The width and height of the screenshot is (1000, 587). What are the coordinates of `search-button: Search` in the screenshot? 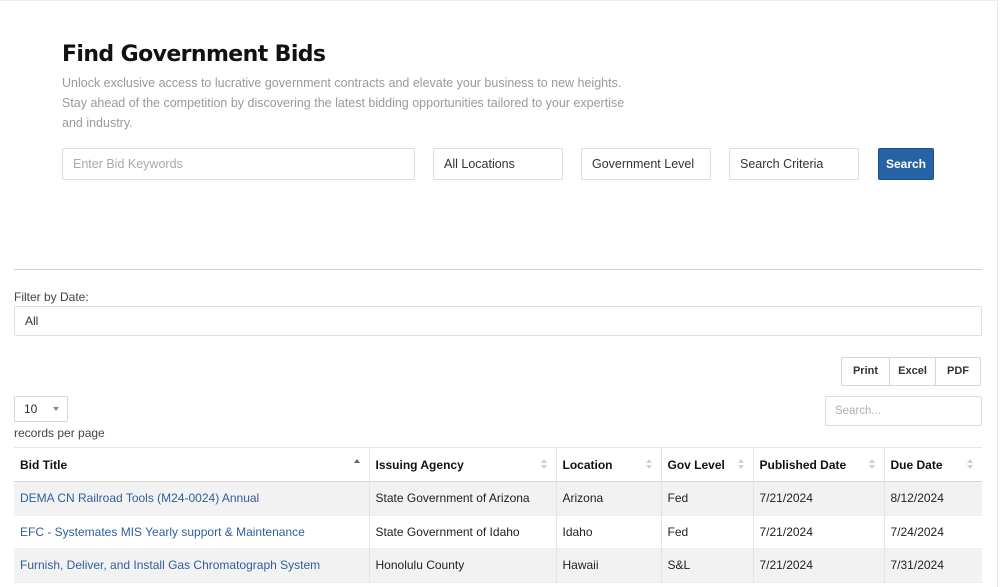 It's located at (906, 164).